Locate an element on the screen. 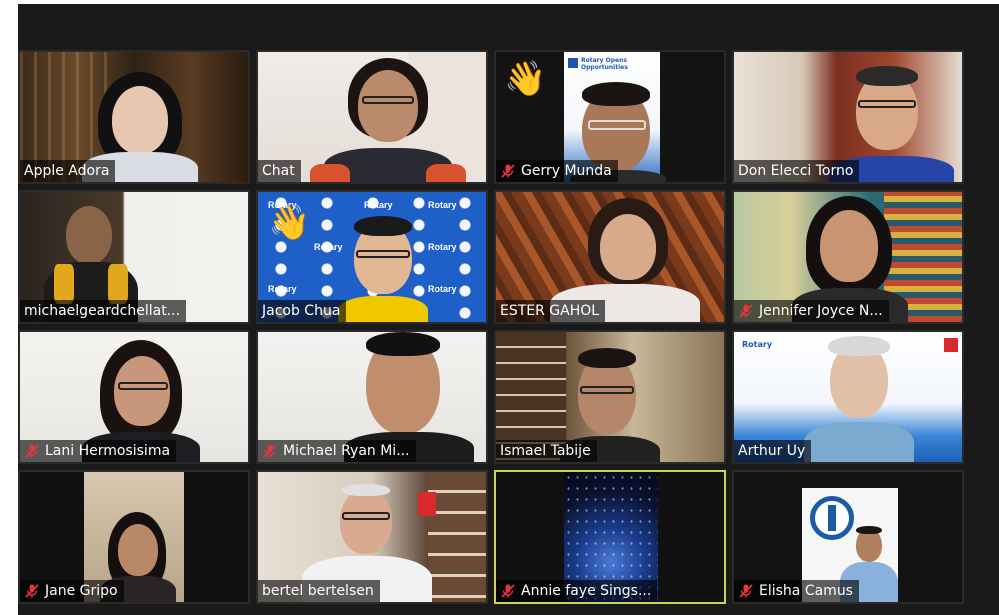  participant-name: Ismael Tabije is located at coordinates (545, 451).